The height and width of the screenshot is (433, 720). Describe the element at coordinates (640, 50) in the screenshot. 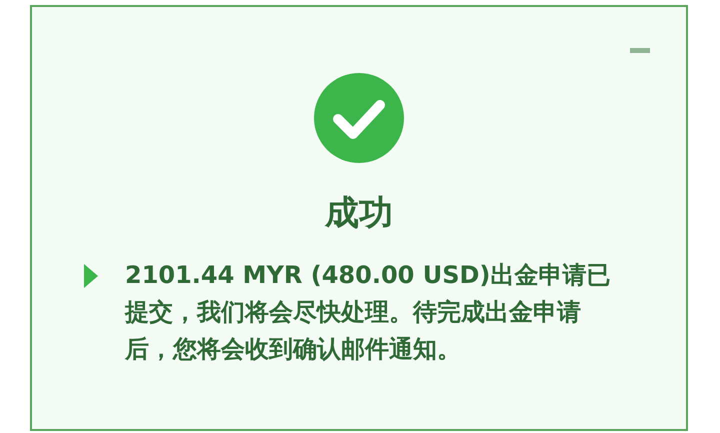

I see `minimize-icon` at that location.